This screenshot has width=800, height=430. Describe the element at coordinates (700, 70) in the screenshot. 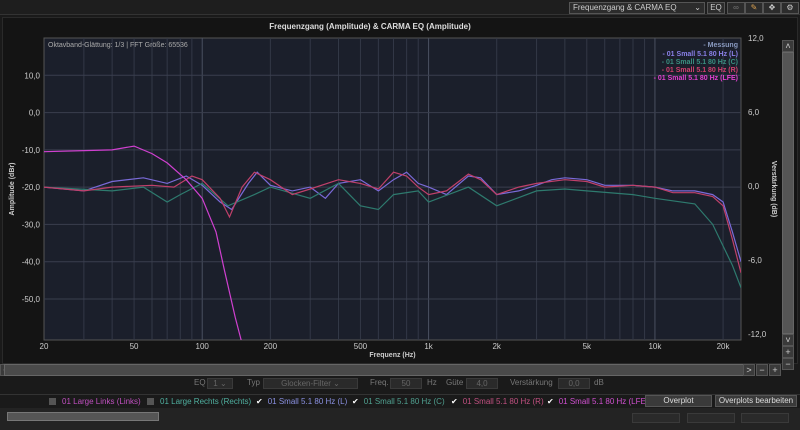

I see `legend-entry: - 01 Small 5.1 80 Hz (R)` at that location.